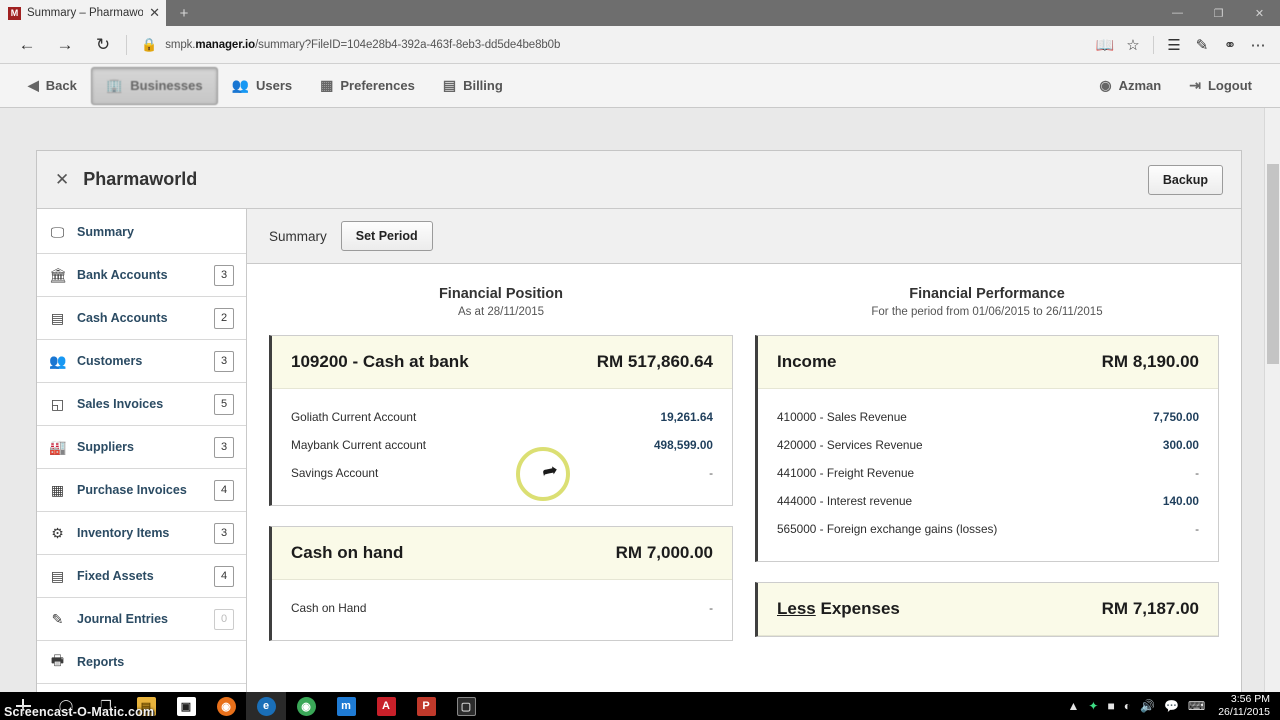  I want to click on cash-icon: ▤, so click(57, 317).